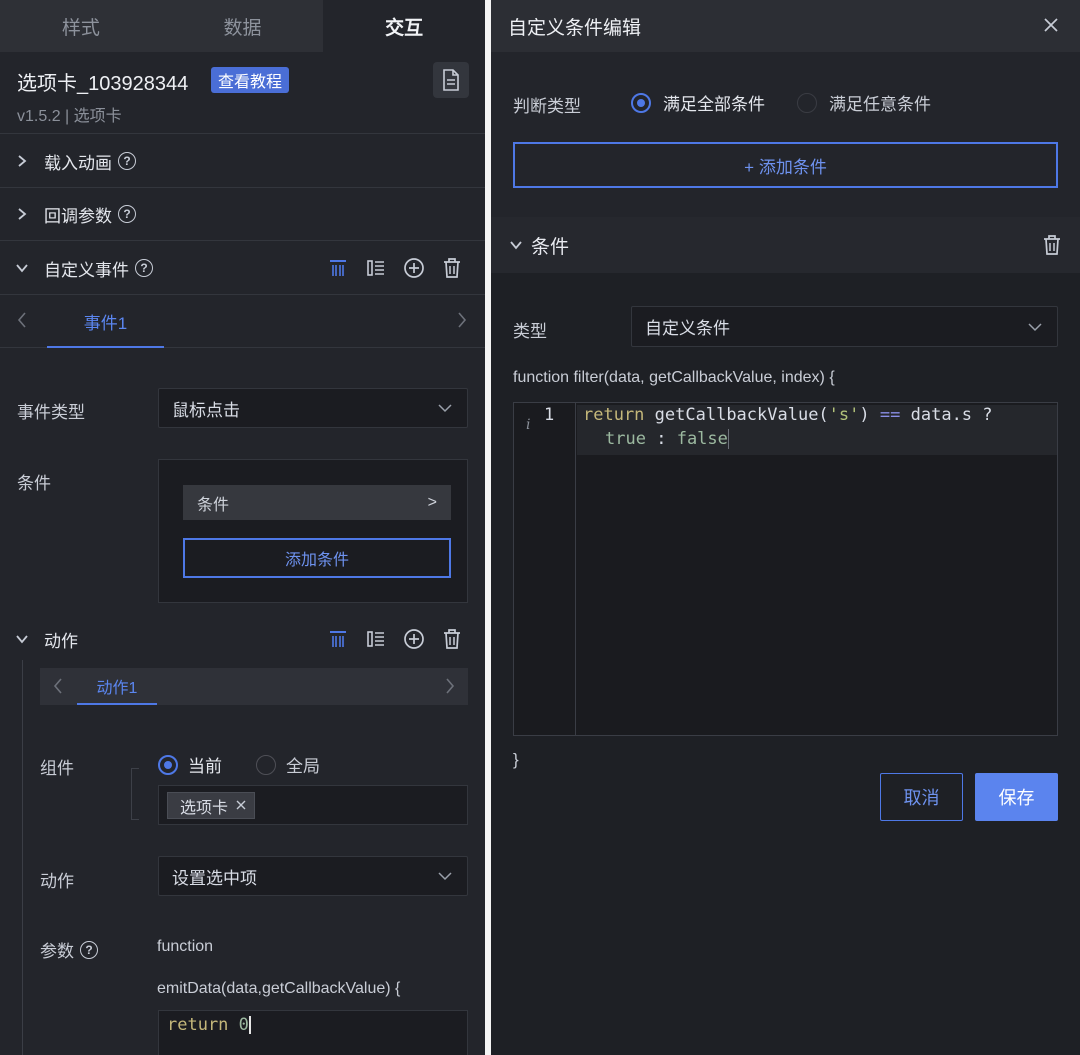 Image resolution: width=1080 pixels, height=1055 pixels. Describe the element at coordinates (864, 415) in the screenshot. I see `code-paren: )` at that location.